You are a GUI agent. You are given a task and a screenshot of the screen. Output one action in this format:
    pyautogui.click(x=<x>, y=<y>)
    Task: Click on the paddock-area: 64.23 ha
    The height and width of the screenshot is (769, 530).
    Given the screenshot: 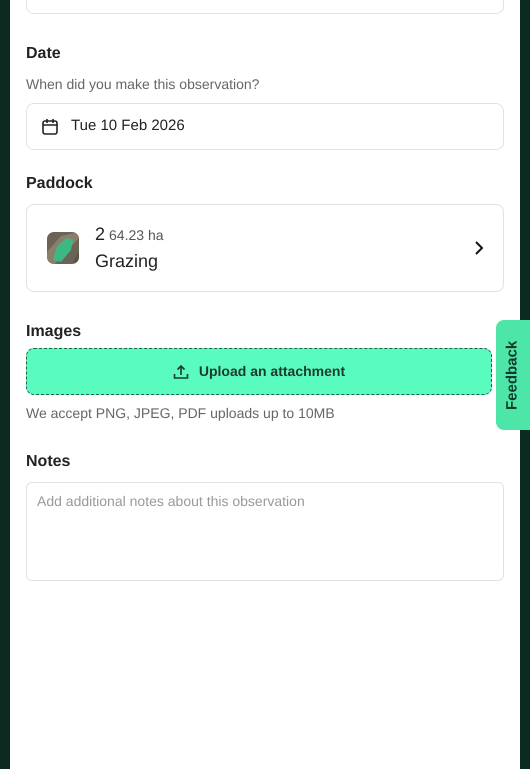 What is the action you would take?
    pyautogui.click(x=136, y=235)
    